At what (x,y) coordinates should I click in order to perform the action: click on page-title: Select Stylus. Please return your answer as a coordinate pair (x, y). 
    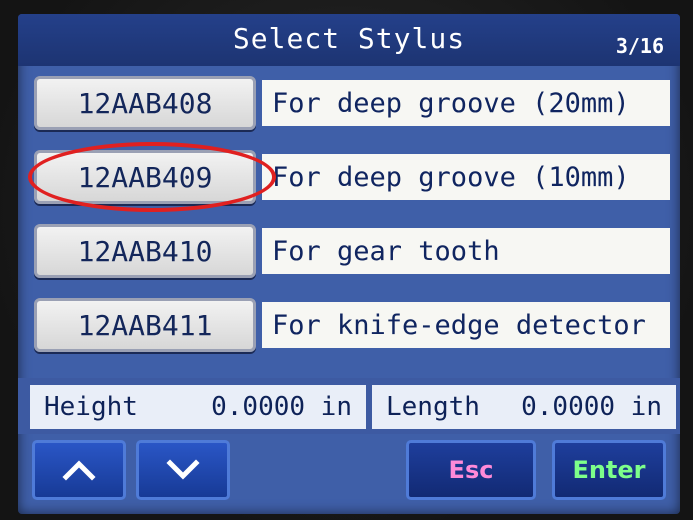
    Looking at the image, I should click on (349, 38).